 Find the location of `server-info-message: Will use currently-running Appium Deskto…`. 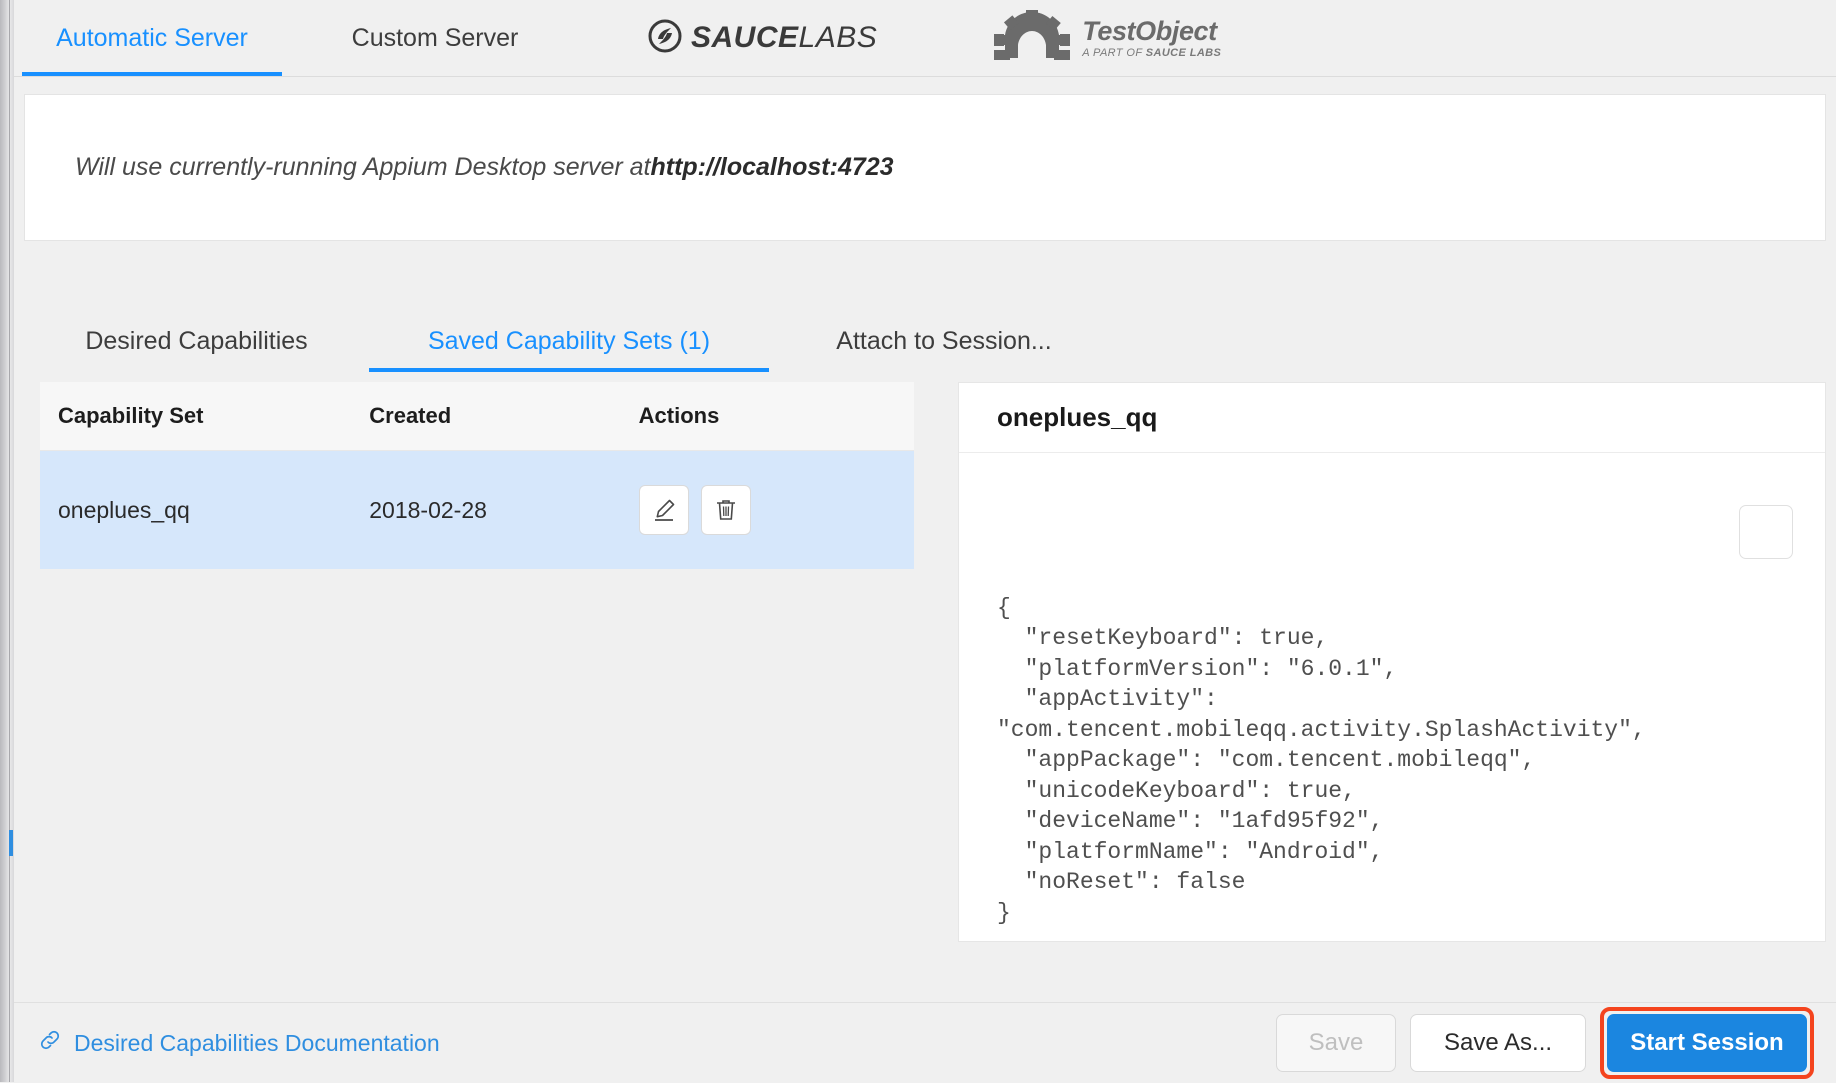

server-info-message: Will use currently-running Appium Deskto… is located at coordinates (484, 167).